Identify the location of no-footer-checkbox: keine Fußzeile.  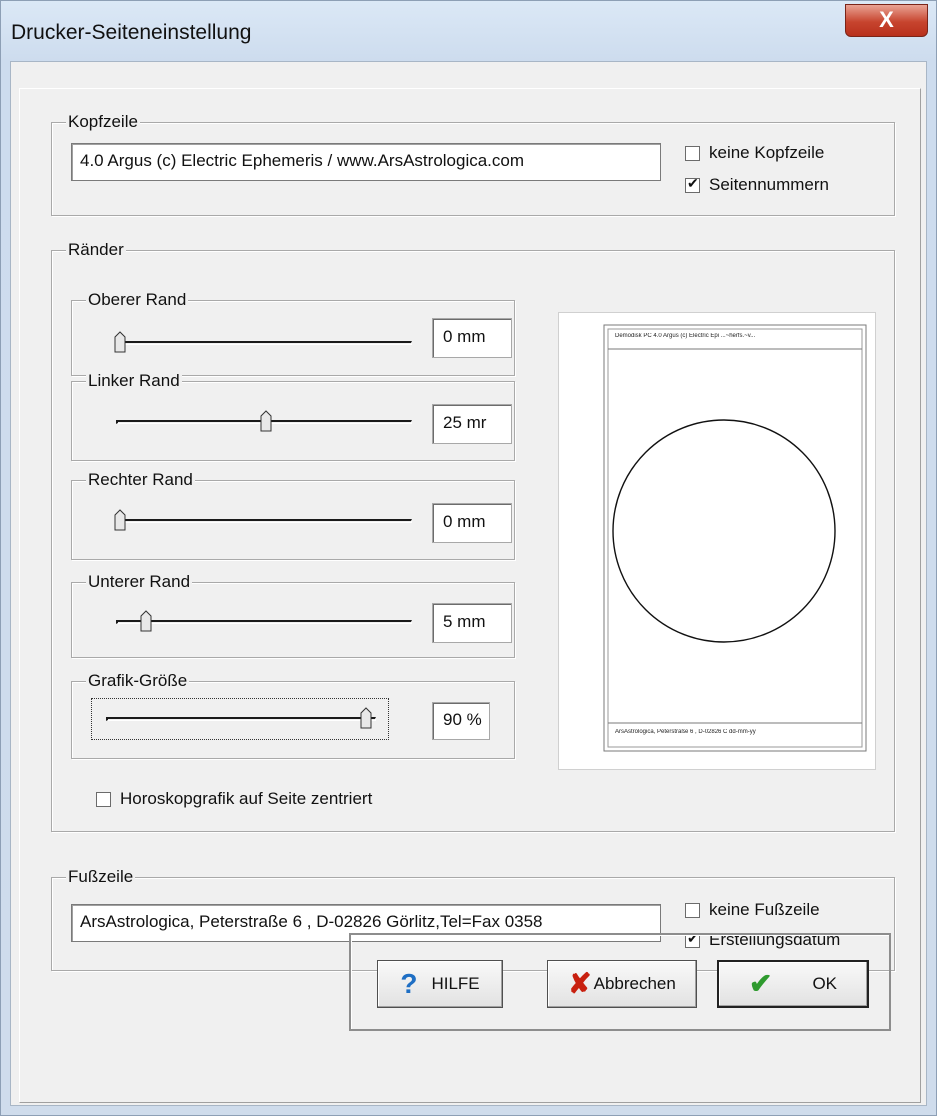
(752, 910).